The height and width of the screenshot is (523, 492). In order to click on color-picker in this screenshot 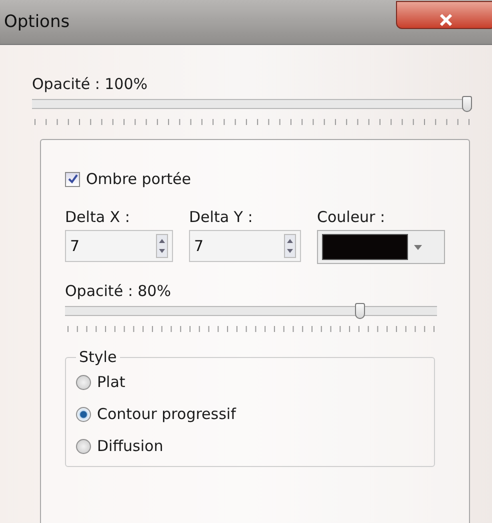, I will do `click(381, 247)`.